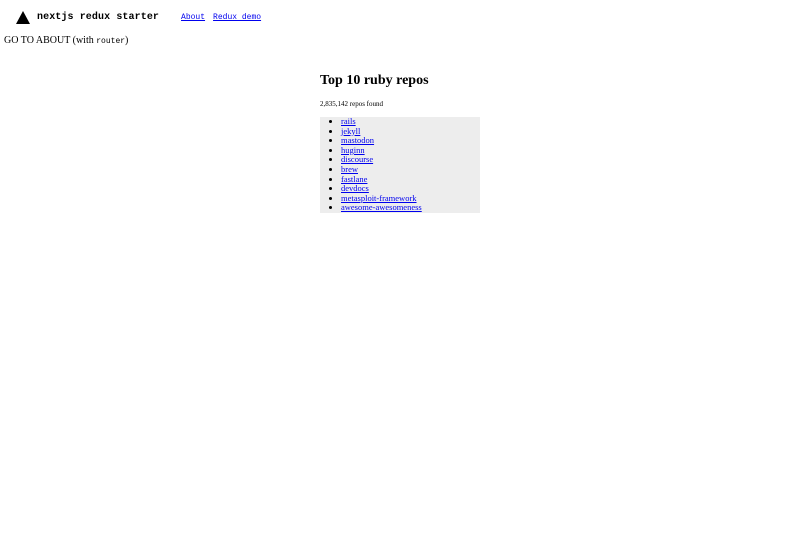 The height and width of the screenshot is (533, 800). I want to click on top-nav: About Redux demo, so click(221, 17).